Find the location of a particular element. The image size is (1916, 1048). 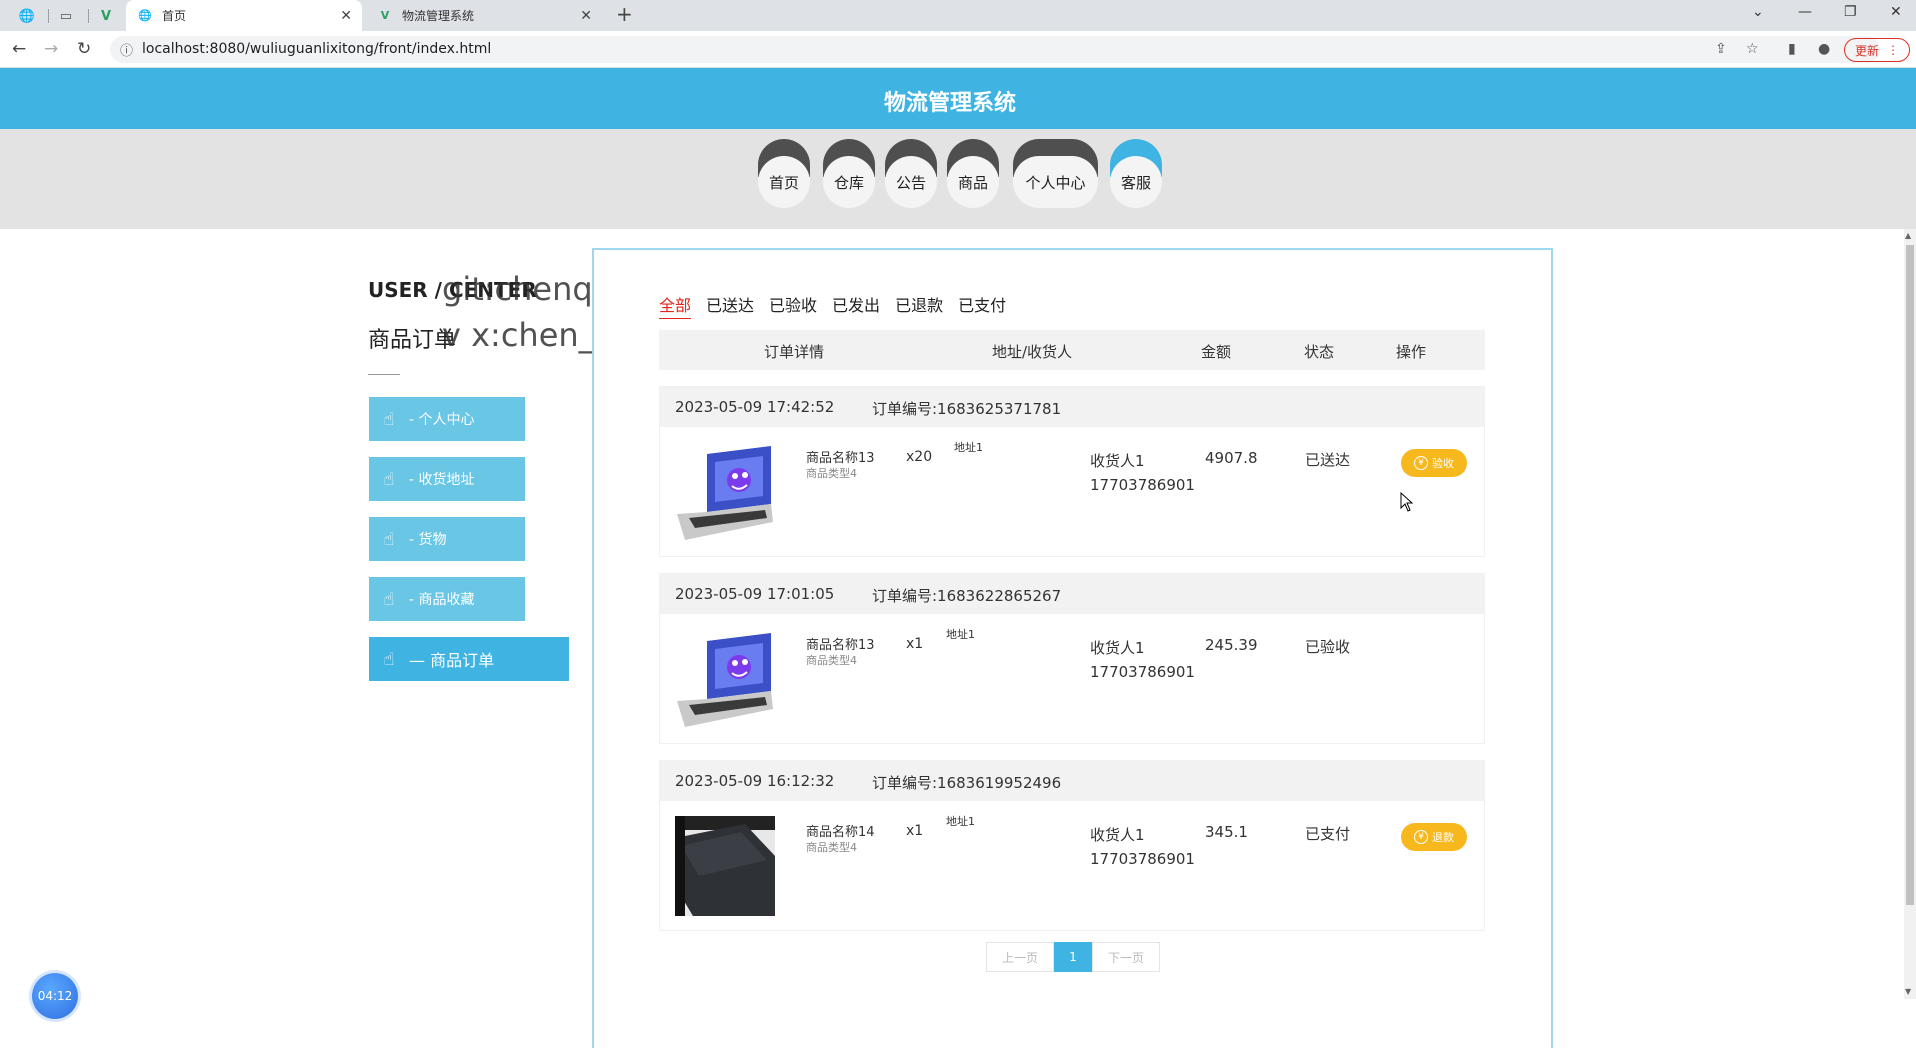

order-amount: 345.1 is located at coordinates (1226, 832).